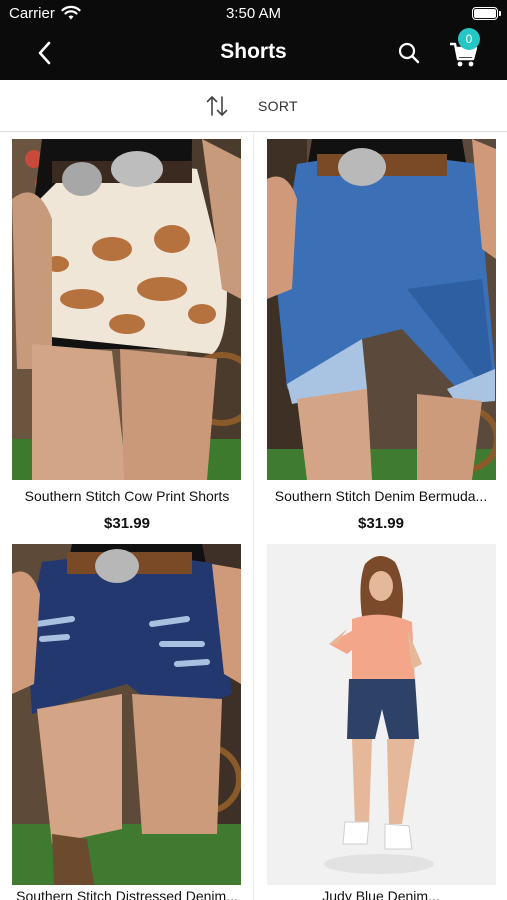 The image size is (507, 900). I want to click on battery-icon, so click(486, 13).